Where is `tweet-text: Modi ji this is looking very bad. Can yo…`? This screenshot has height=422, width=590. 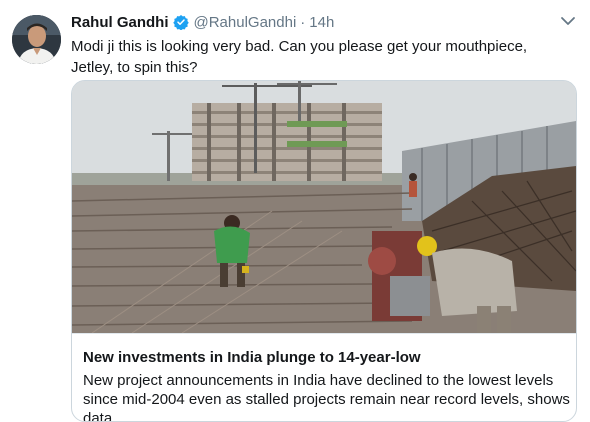
tweet-text: Modi ji this is looking very bad. Can yo… is located at coordinates (299, 57).